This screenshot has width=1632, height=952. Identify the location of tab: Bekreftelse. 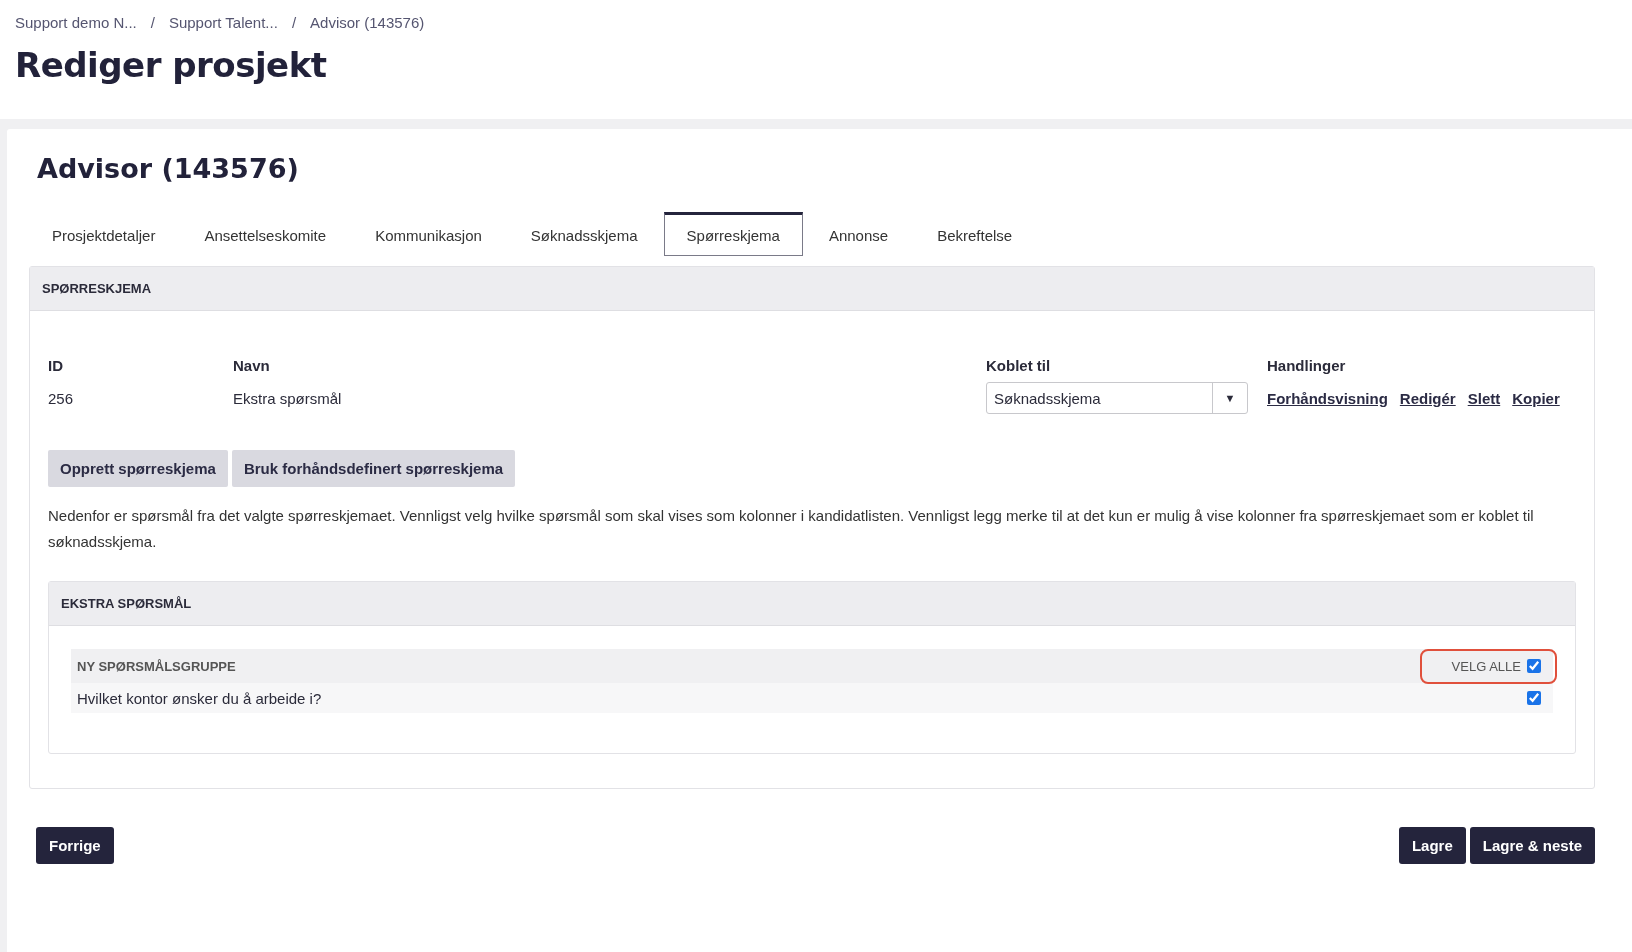
(975, 234).